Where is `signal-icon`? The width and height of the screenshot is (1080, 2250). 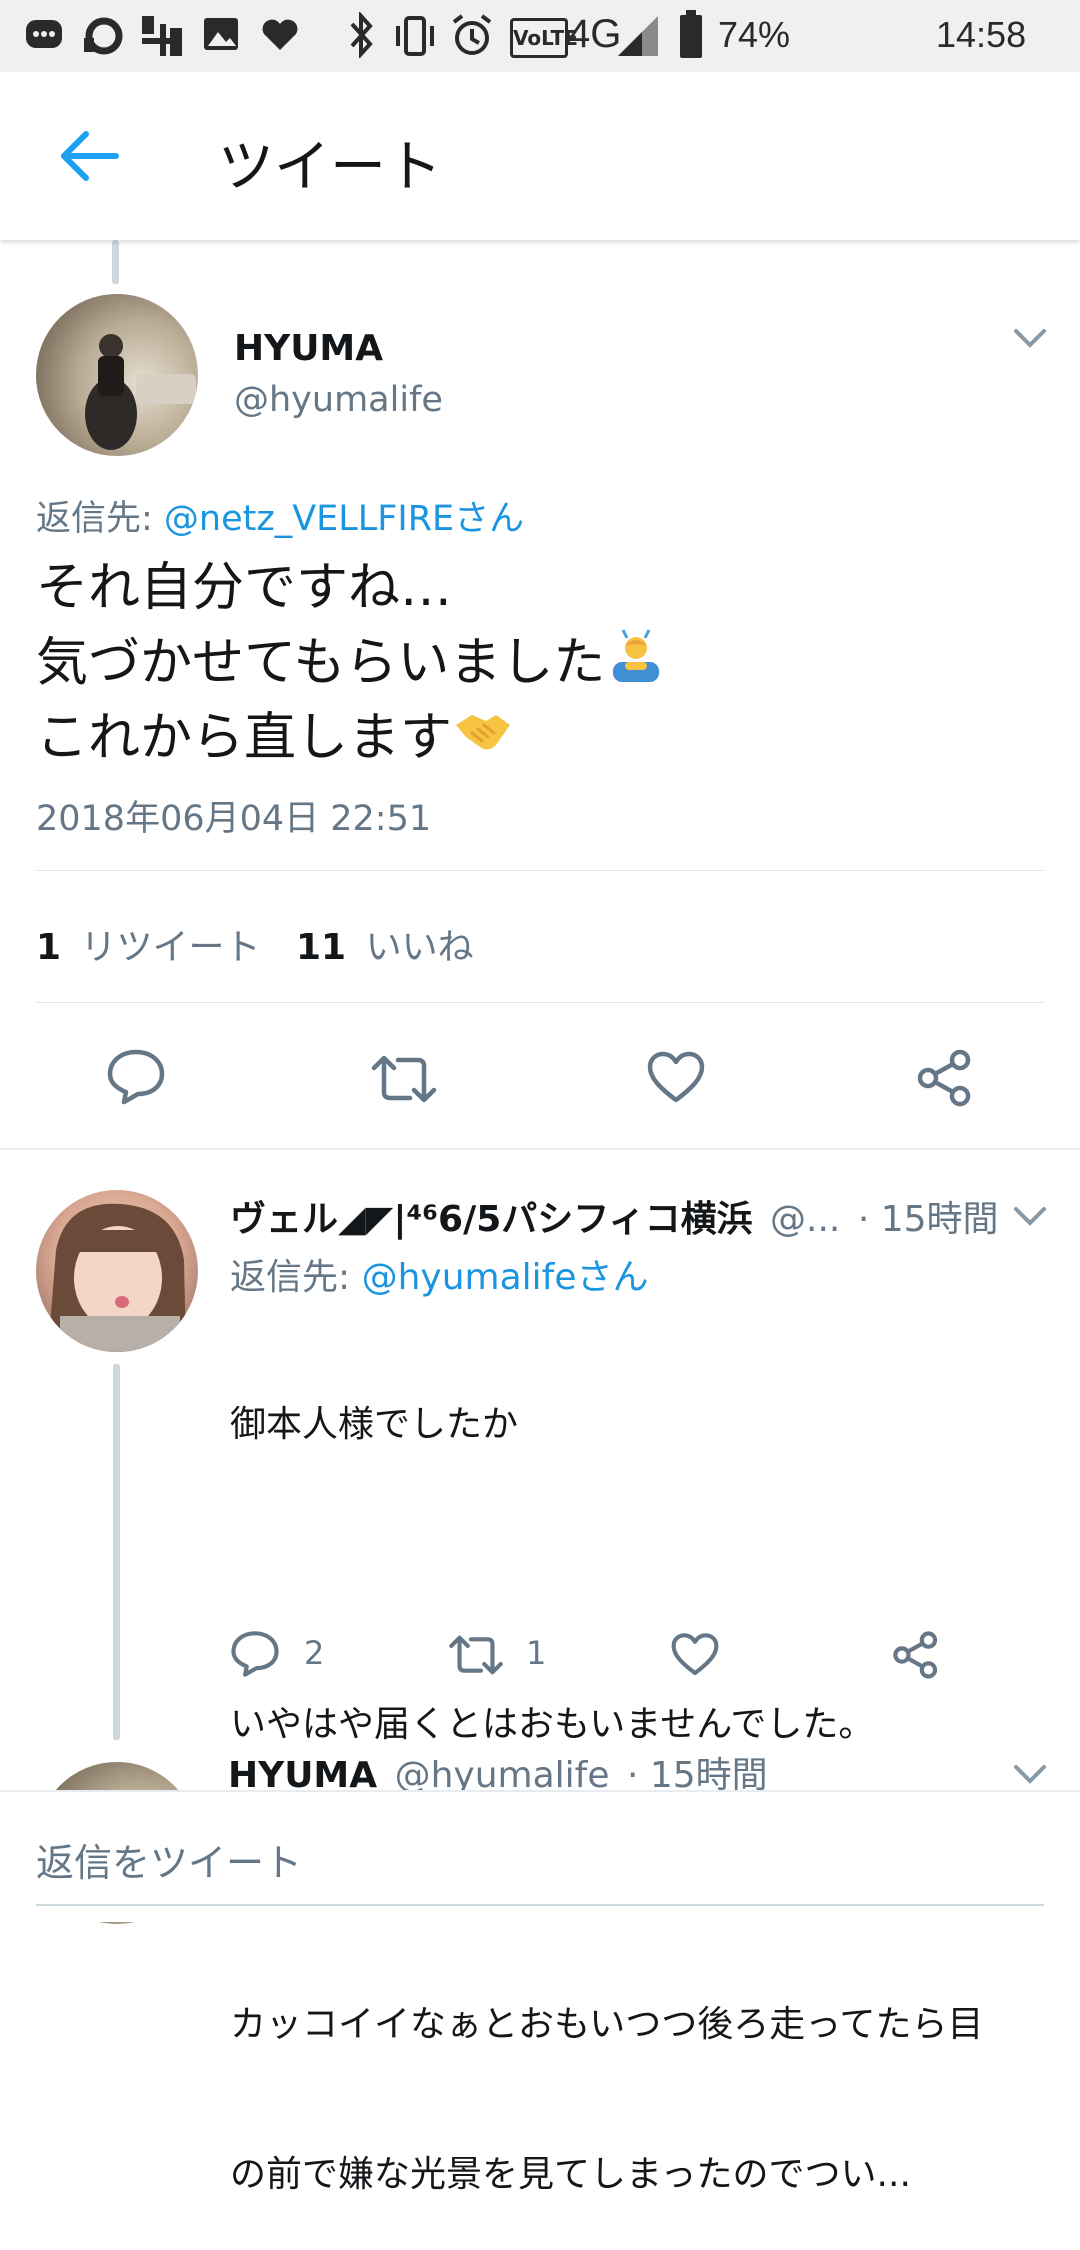 signal-icon is located at coordinates (638, 36).